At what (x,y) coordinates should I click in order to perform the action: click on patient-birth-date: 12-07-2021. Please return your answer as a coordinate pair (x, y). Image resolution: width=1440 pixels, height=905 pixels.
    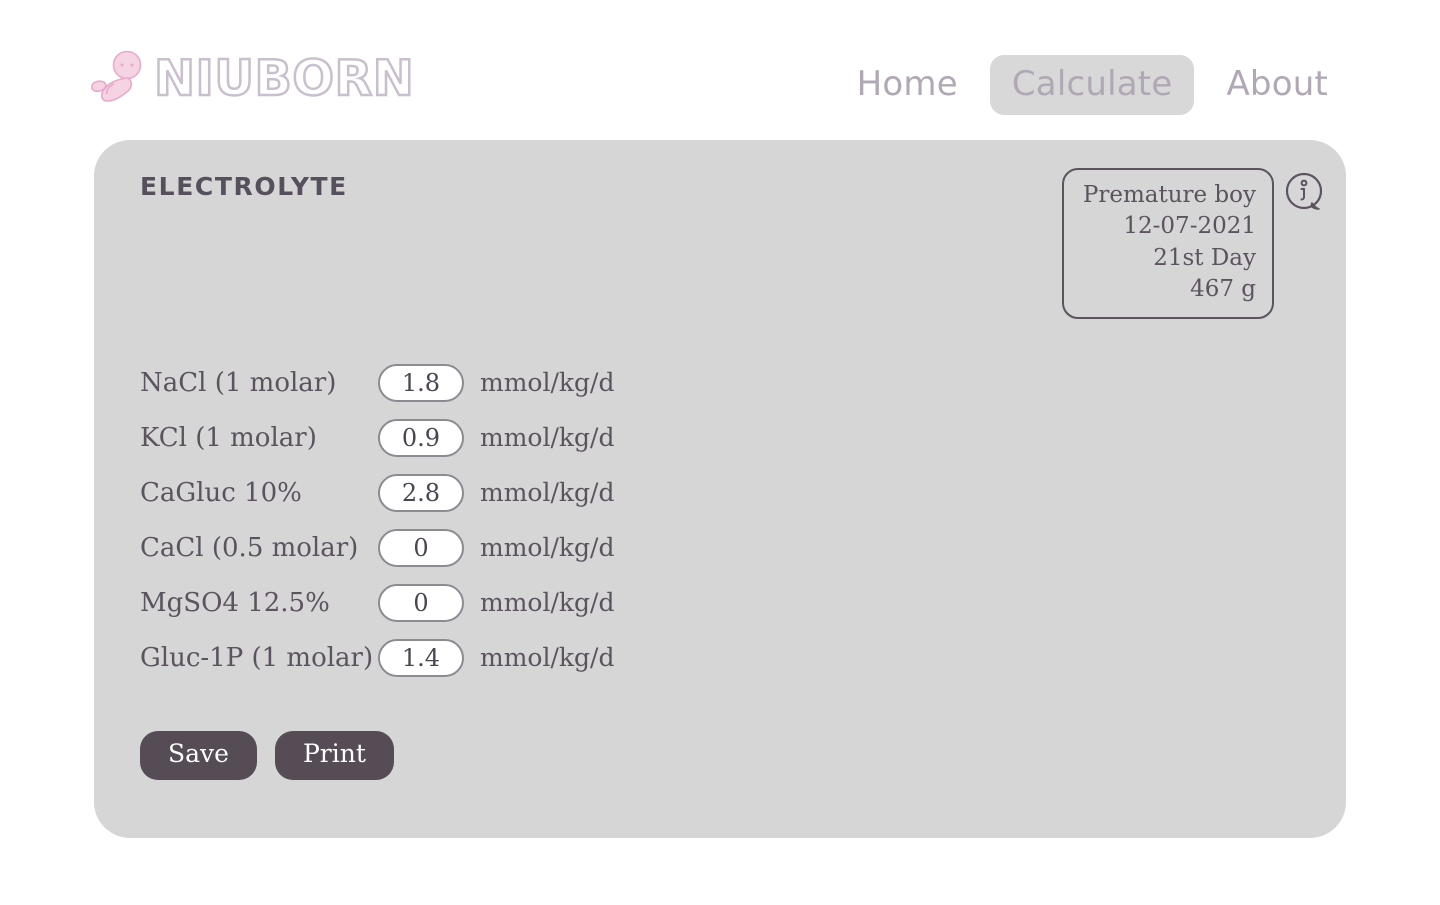
    Looking at the image, I should click on (1189, 226).